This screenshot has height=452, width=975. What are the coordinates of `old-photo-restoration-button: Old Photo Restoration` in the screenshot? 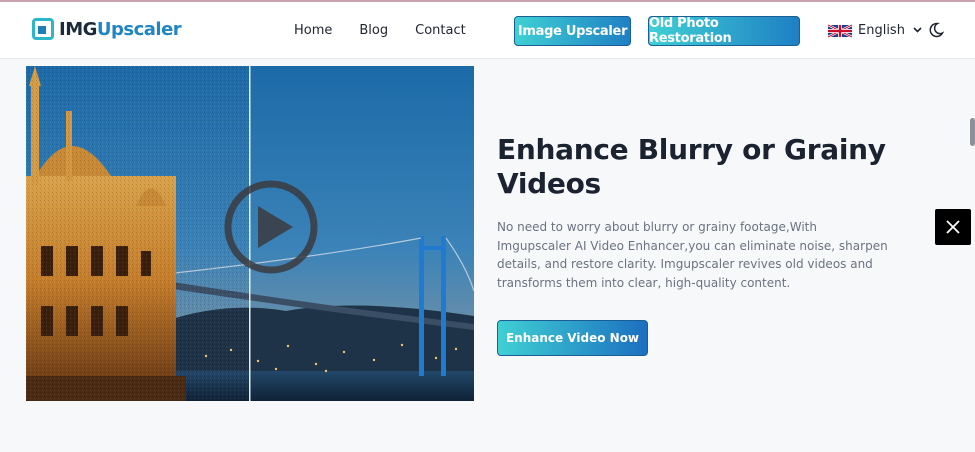 It's located at (724, 31).